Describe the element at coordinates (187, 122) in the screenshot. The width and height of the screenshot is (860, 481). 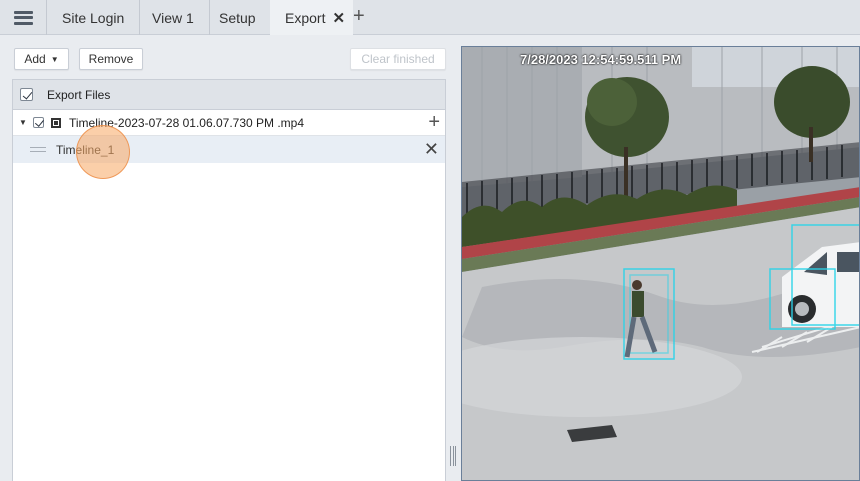
I see `file-name: Timeline-2023-07-28 01.06.07.730 PM .mp4` at that location.